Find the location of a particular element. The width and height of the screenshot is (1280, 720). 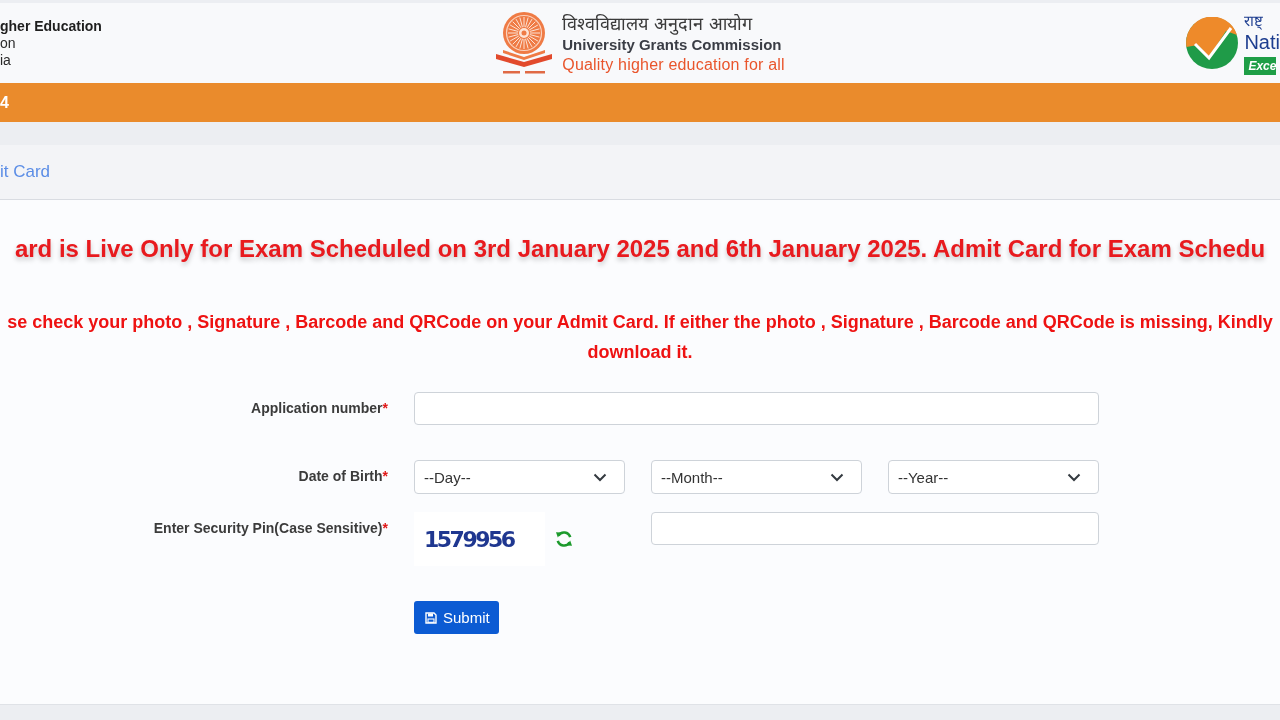

org-tagline: Quality higher education for all is located at coordinates (673, 64).